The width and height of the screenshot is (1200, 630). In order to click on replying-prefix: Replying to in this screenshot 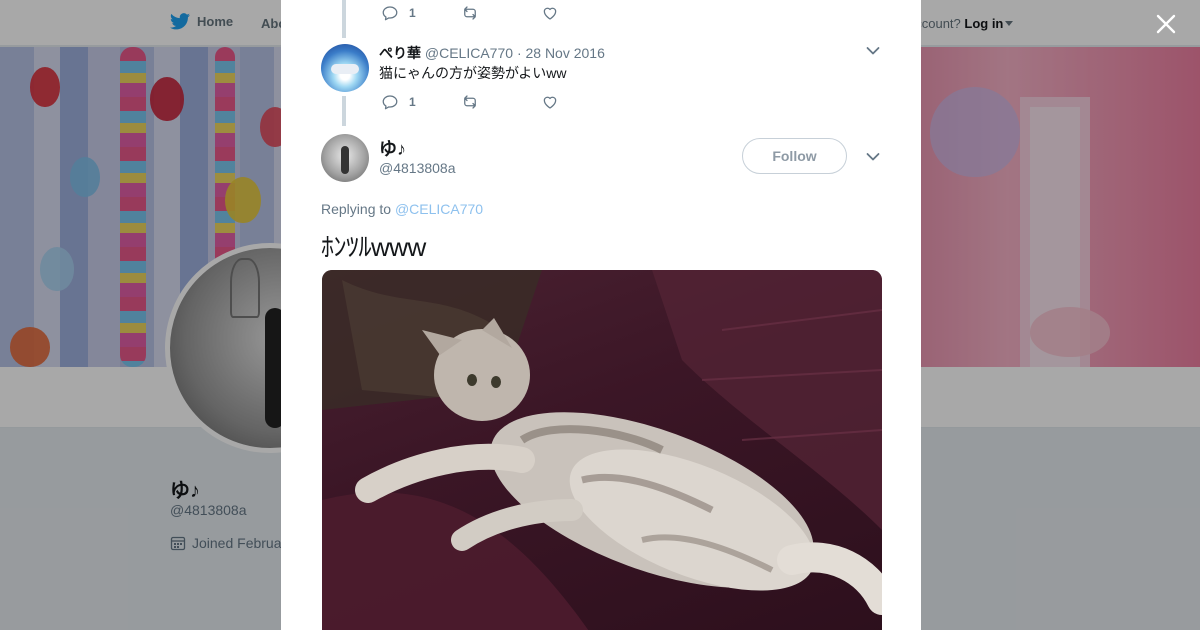, I will do `click(356, 209)`.